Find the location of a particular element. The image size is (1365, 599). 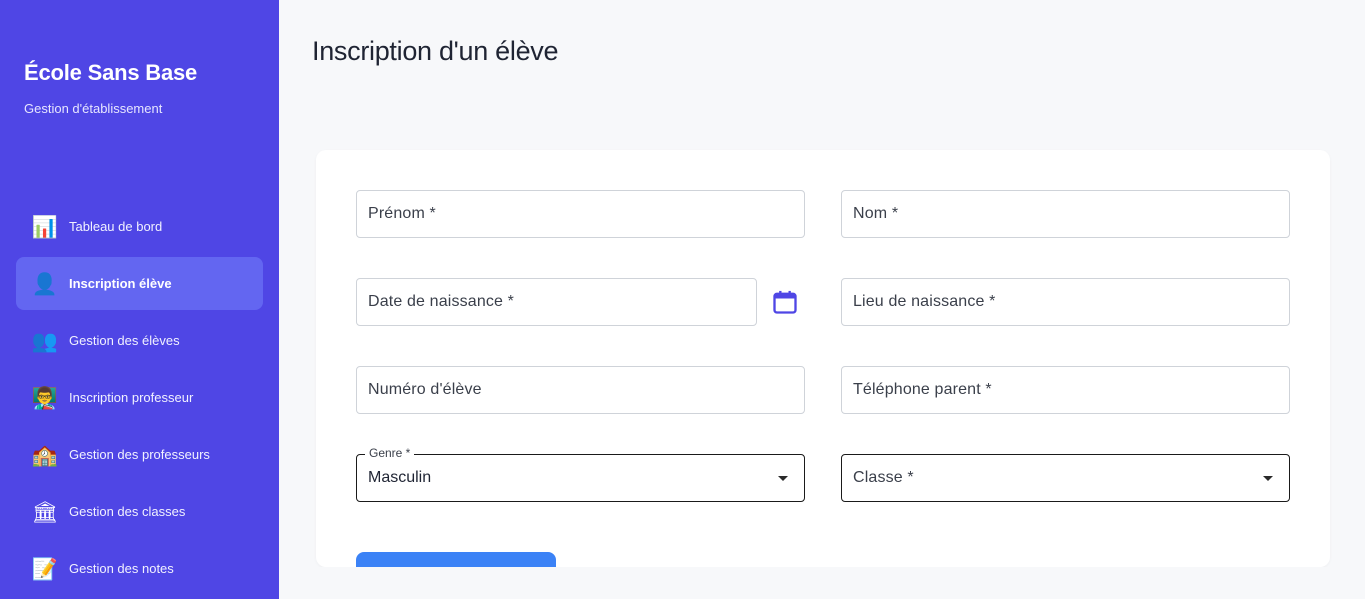

date-naissance-field: Date de naissance * is located at coordinates (556, 302).